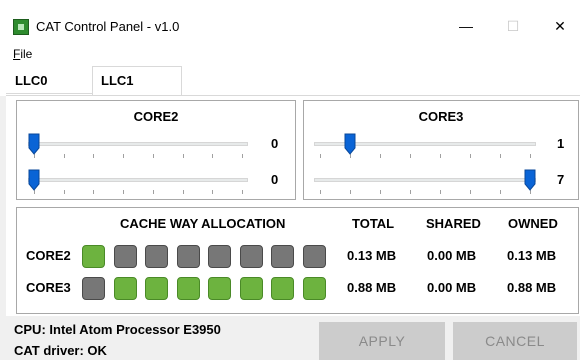 This screenshot has height=360, width=580. I want to click on tab-llc0: LLC0, so click(49, 81).